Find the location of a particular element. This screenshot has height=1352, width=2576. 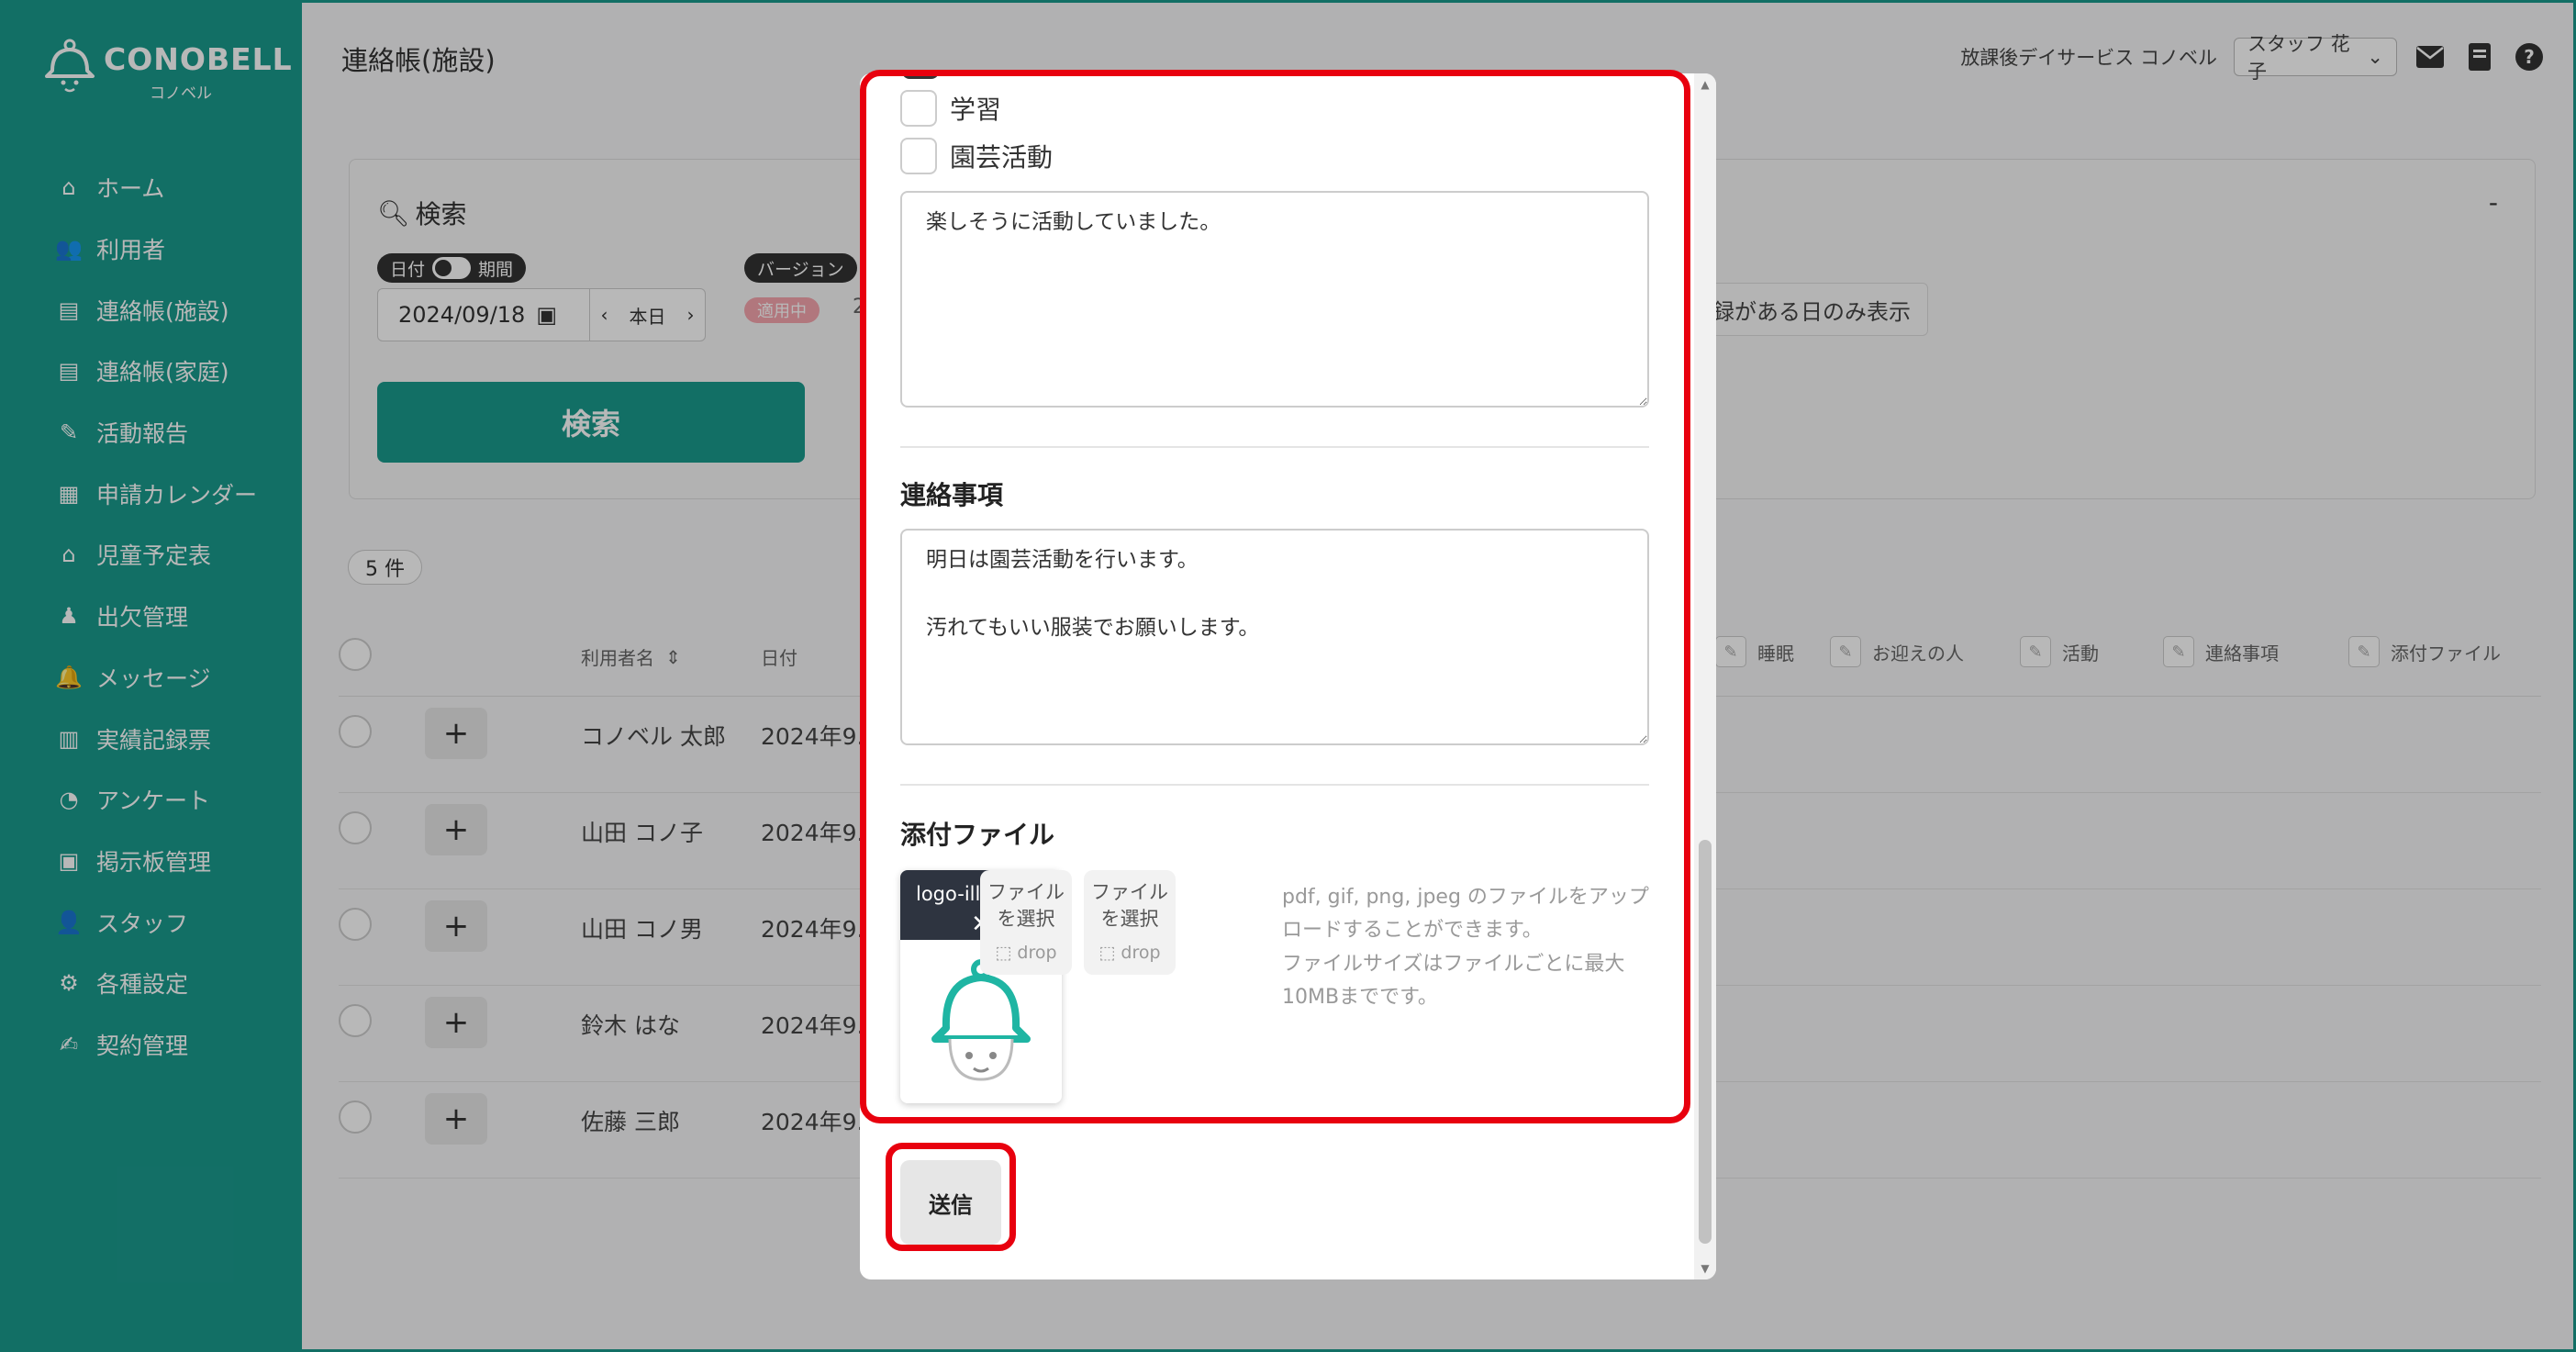

activity-option-study: 学習 is located at coordinates (950, 108).